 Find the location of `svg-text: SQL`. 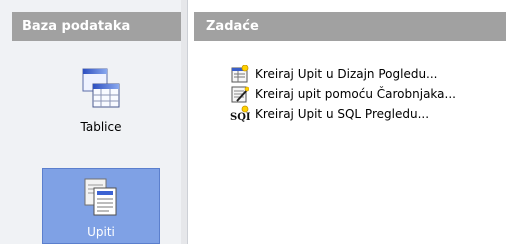

svg-text: SQL is located at coordinates (240, 117).